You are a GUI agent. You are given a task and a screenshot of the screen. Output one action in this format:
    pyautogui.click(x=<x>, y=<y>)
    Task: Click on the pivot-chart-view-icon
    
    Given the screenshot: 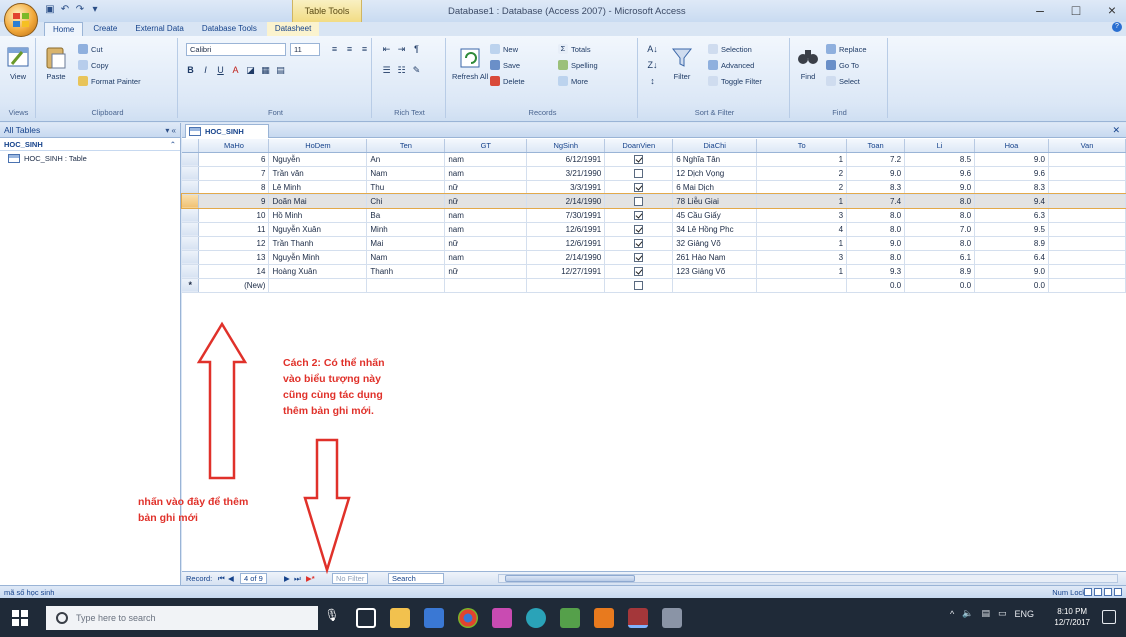 What is the action you would take?
    pyautogui.click(x=1108, y=592)
    